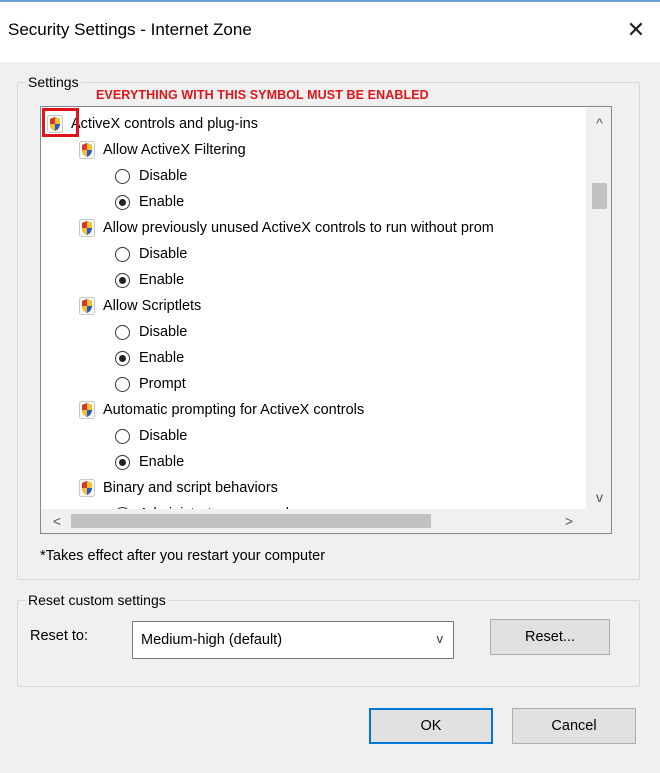 Image resolution: width=660 pixels, height=773 pixels. What do you see at coordinates (440, 638) in the screenshot?
I see `chevron-down-icon: v` at bounding box center [440, 638].